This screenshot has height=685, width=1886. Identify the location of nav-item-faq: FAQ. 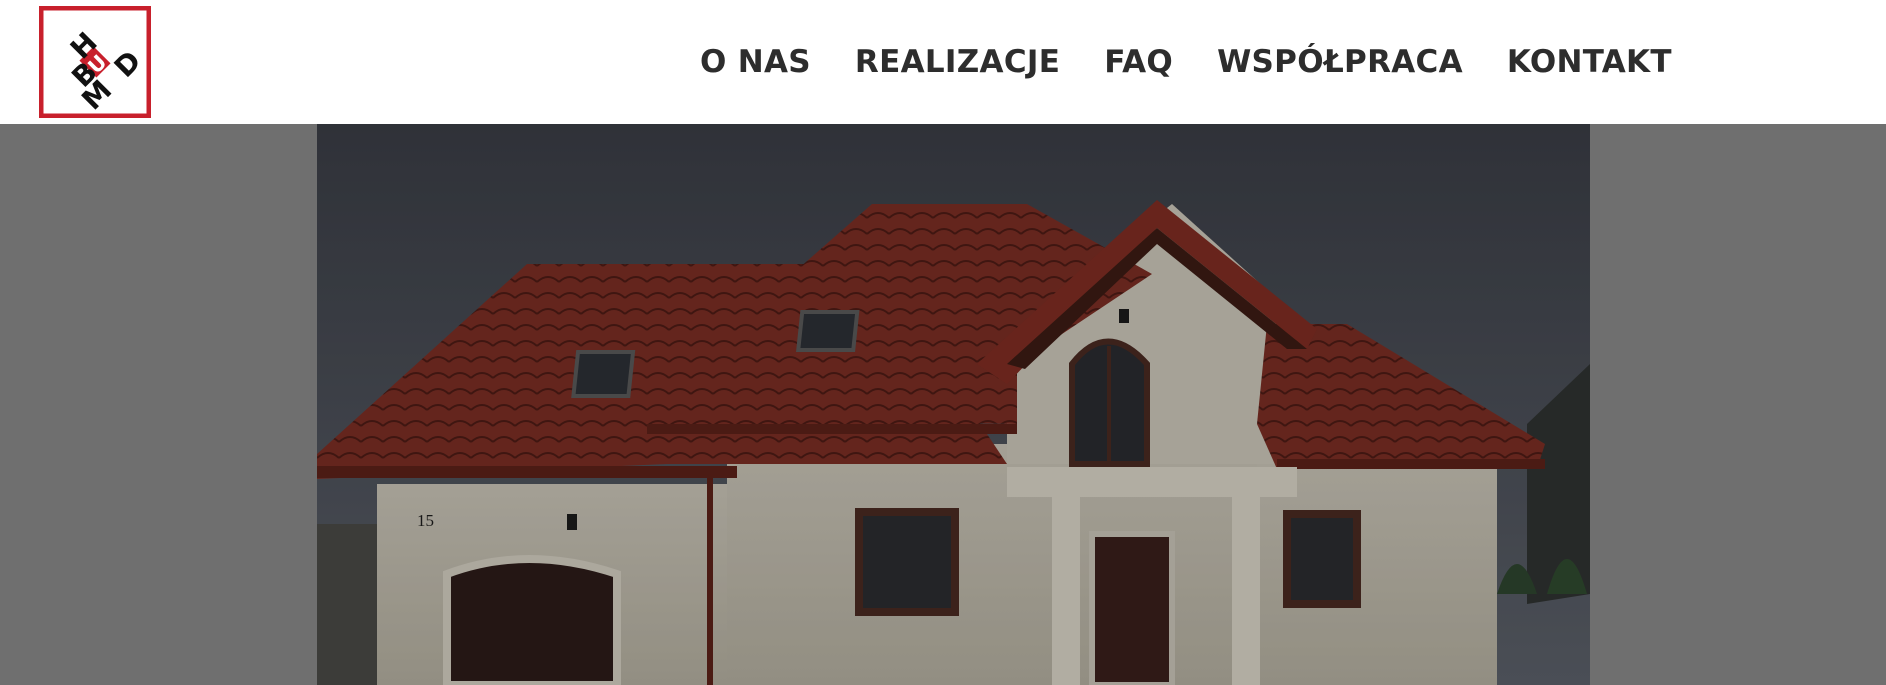
(1138, 62).